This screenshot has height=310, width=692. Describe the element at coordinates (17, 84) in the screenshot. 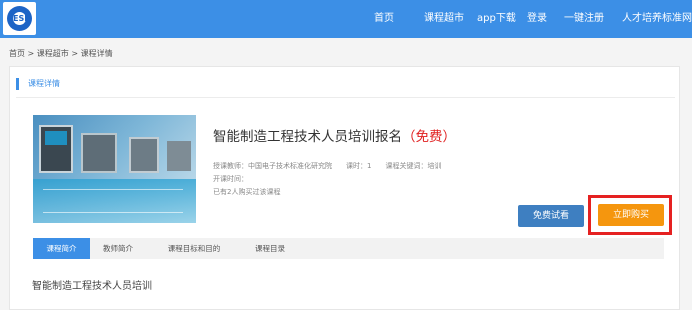

I see `section-accent-bar` at that location.